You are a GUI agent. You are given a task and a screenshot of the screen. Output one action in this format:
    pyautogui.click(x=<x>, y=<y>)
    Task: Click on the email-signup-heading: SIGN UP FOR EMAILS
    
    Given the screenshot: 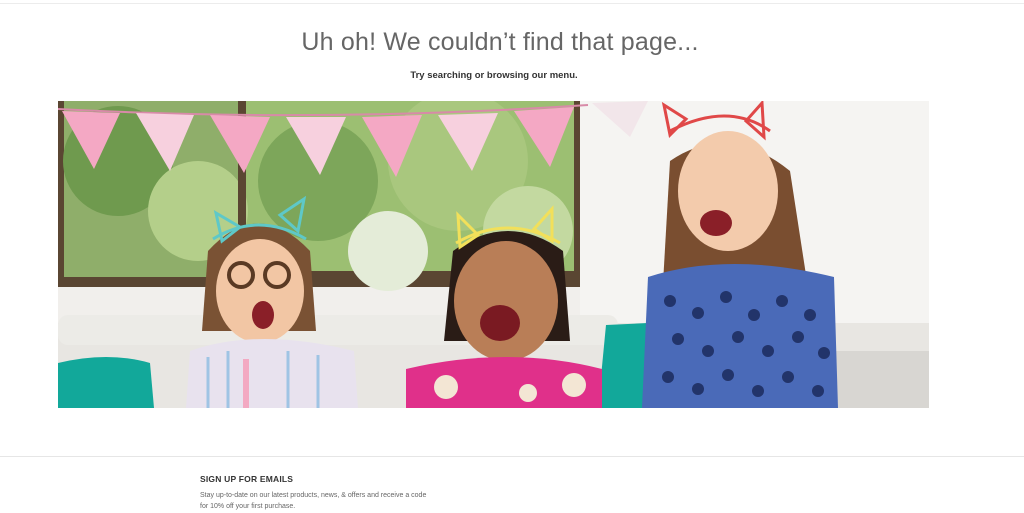 What is the action you would take?
    pyautogui.click(x=247, y=479)
    